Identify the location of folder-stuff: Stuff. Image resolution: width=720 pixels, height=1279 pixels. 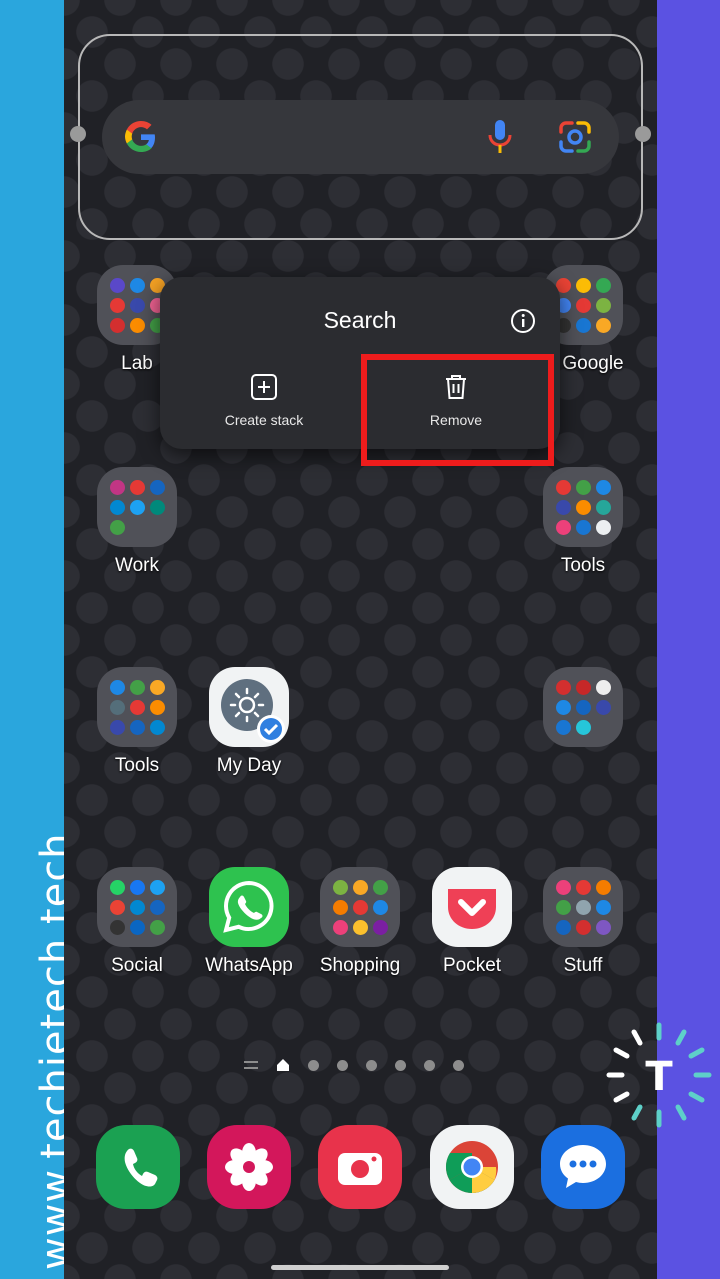
(583, 922).